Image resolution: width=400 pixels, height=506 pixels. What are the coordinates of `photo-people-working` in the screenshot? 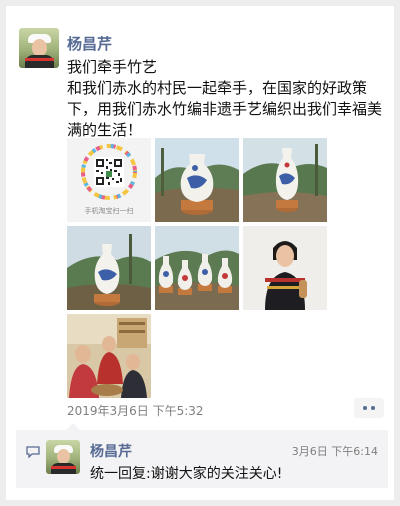 It's located at (109, 356).